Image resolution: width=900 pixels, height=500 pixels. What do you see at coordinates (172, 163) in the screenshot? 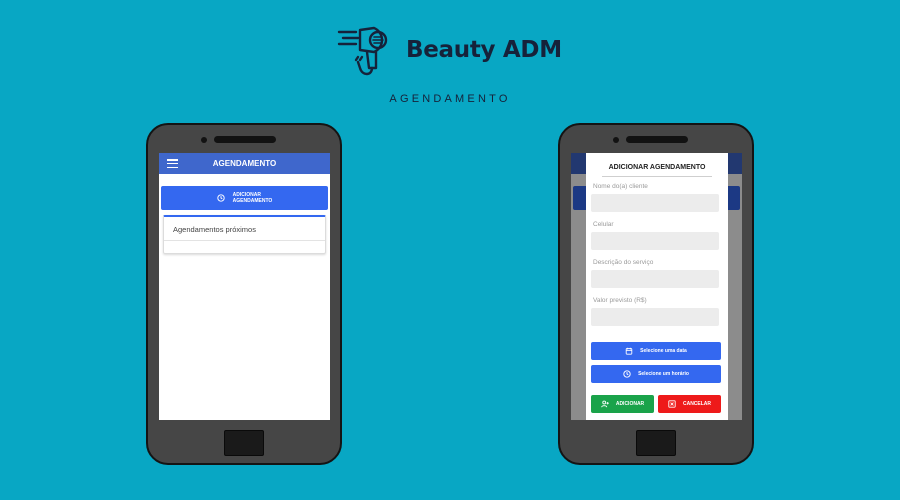
I see `hamburger-menu-icon` at bounding box center [172, 163].